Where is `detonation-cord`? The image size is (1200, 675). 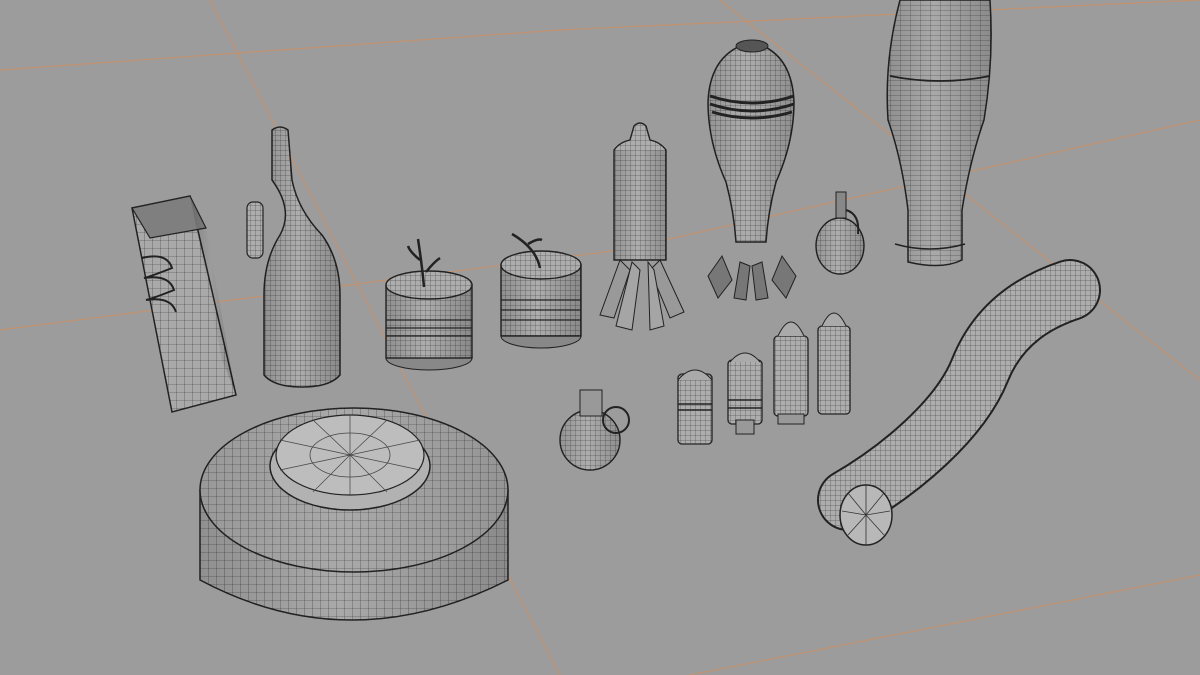 detonation-cord is located at coordinates (959, 402).